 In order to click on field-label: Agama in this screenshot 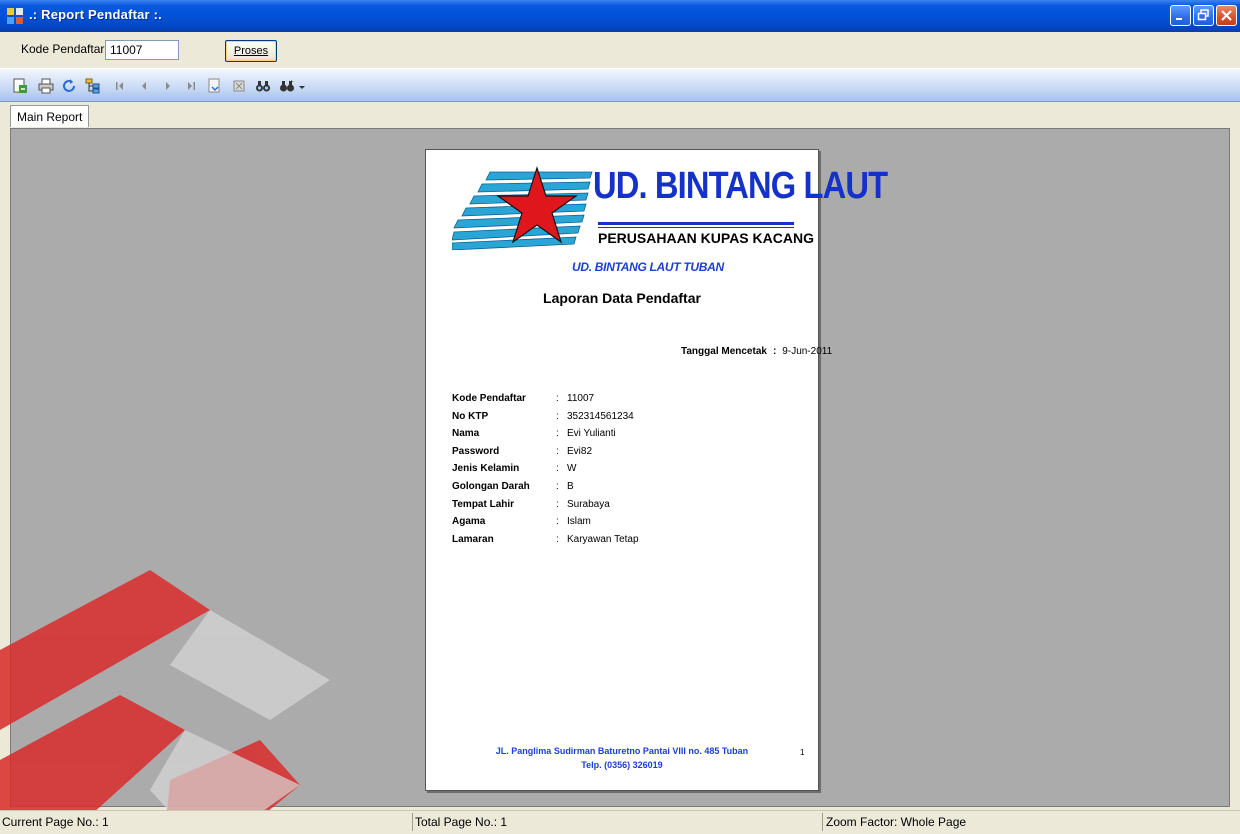, I will do `click(469, 522)`.